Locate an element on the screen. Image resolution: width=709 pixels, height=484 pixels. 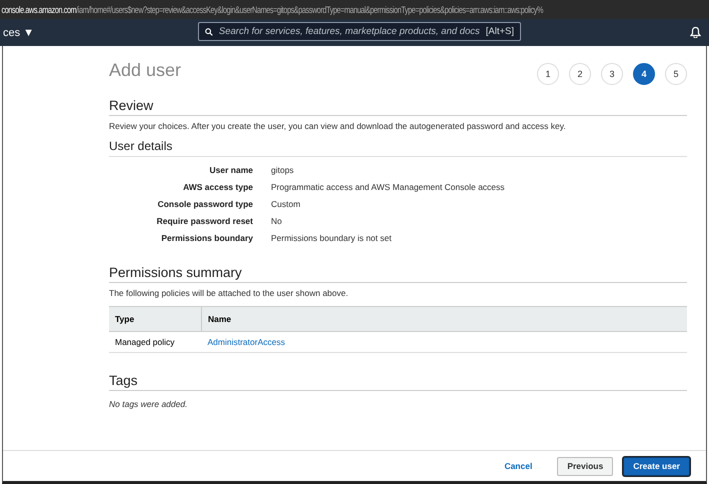
field-value: No is located at coordinates (277, 221).